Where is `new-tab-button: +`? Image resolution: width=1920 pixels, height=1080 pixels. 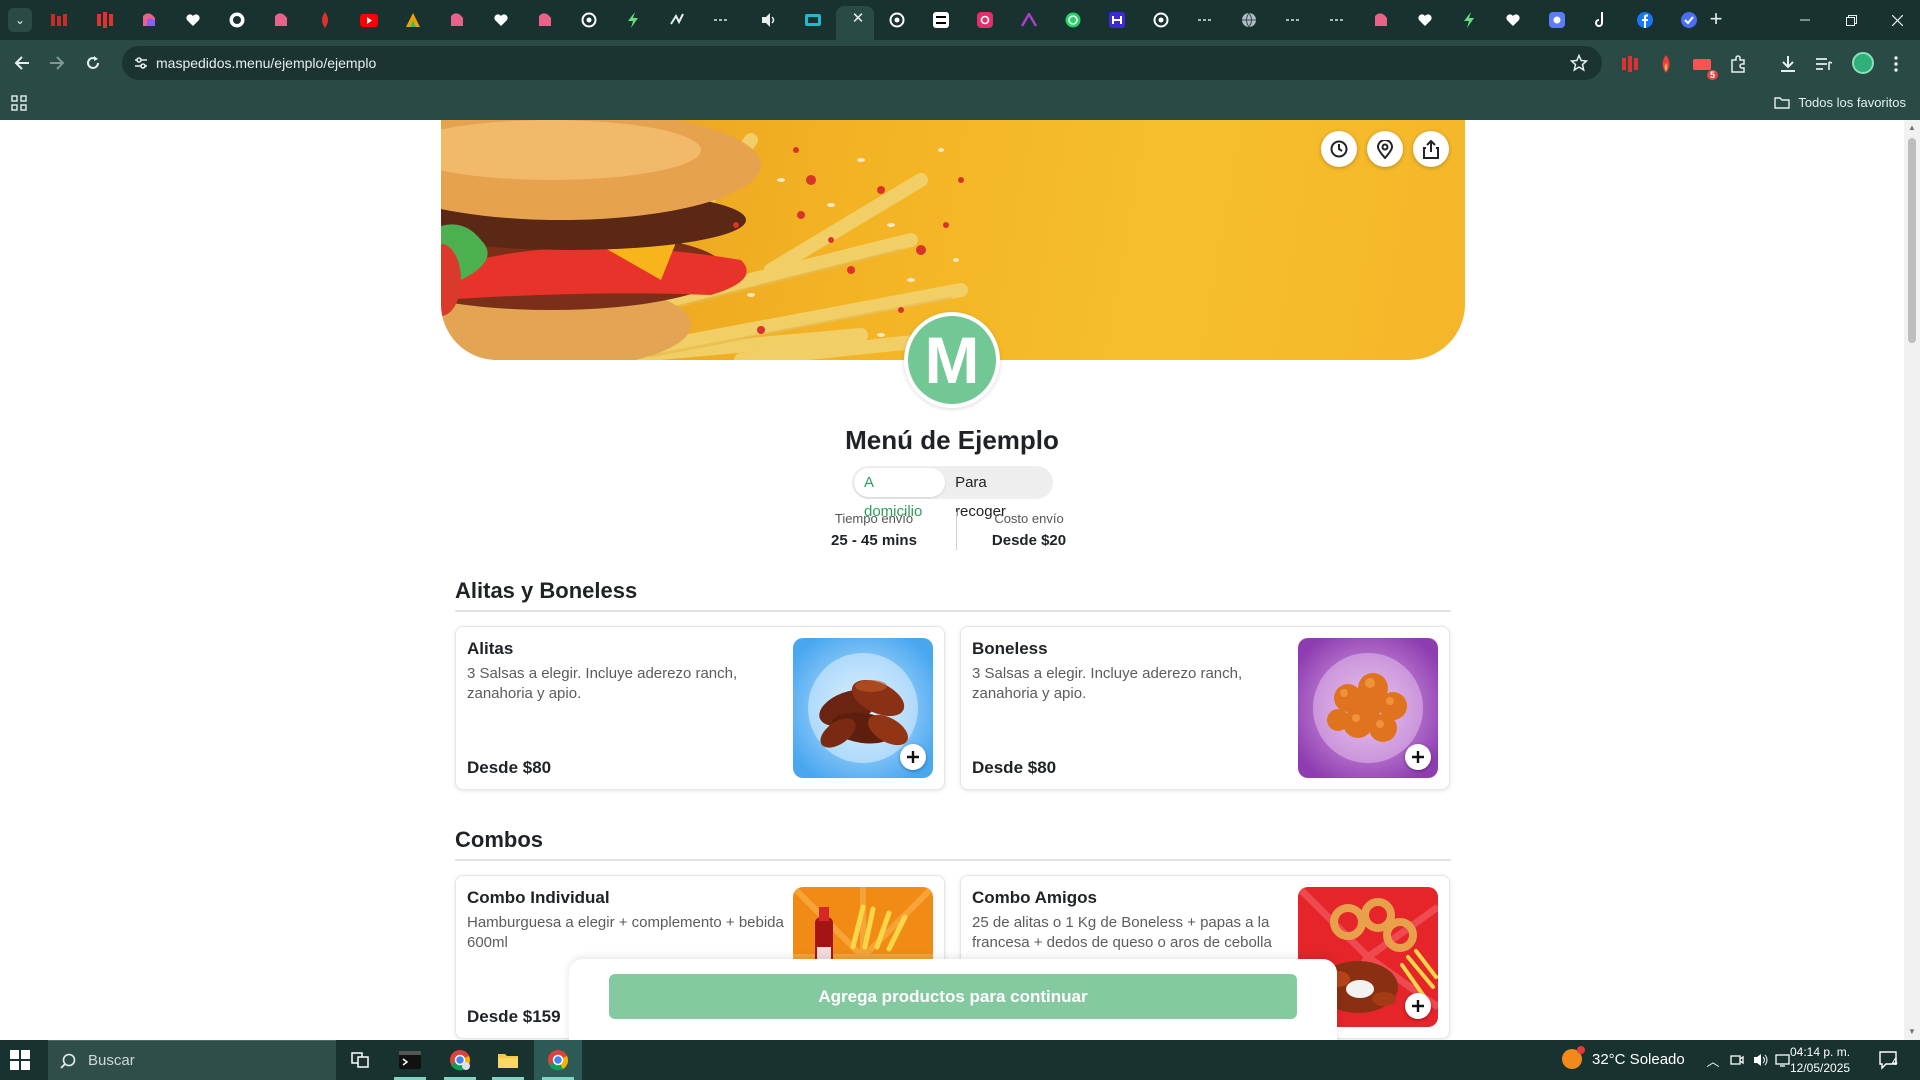 new-tab-button: + is located at coordinates (1716, 20).